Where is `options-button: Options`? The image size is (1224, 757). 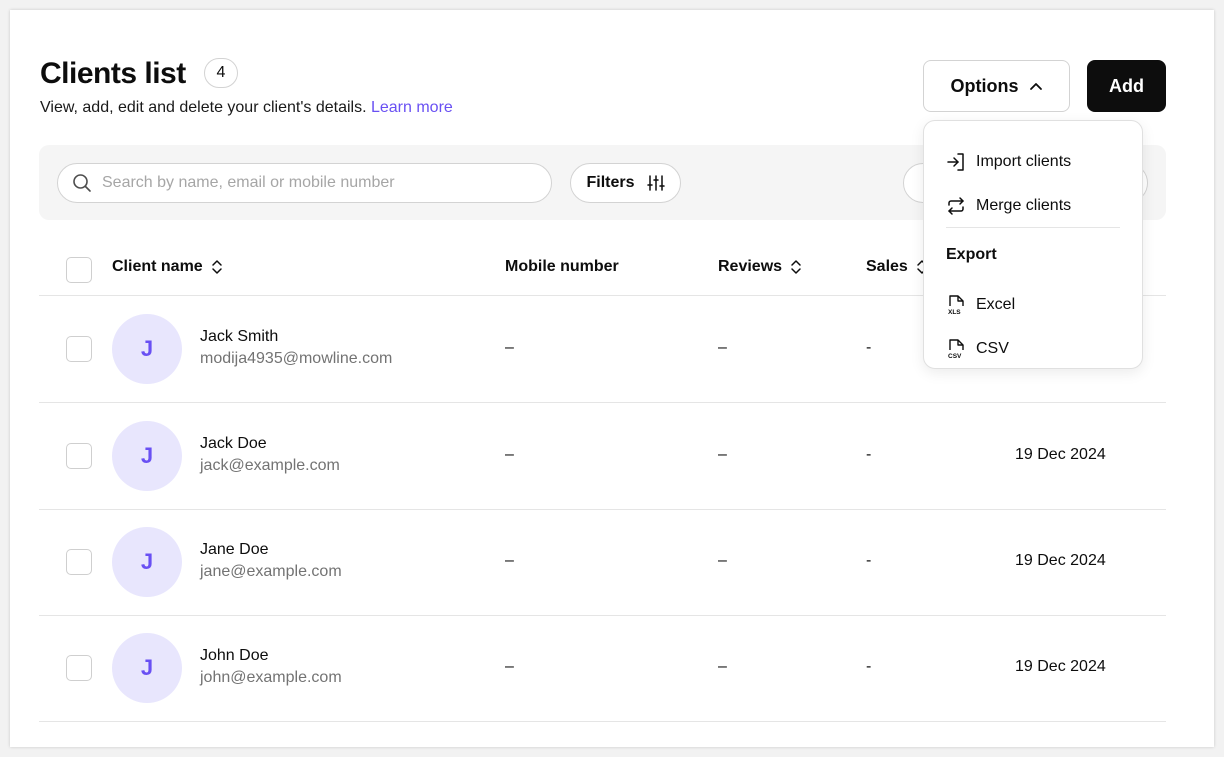 options-button: Options is located at coordinates (996, 86).